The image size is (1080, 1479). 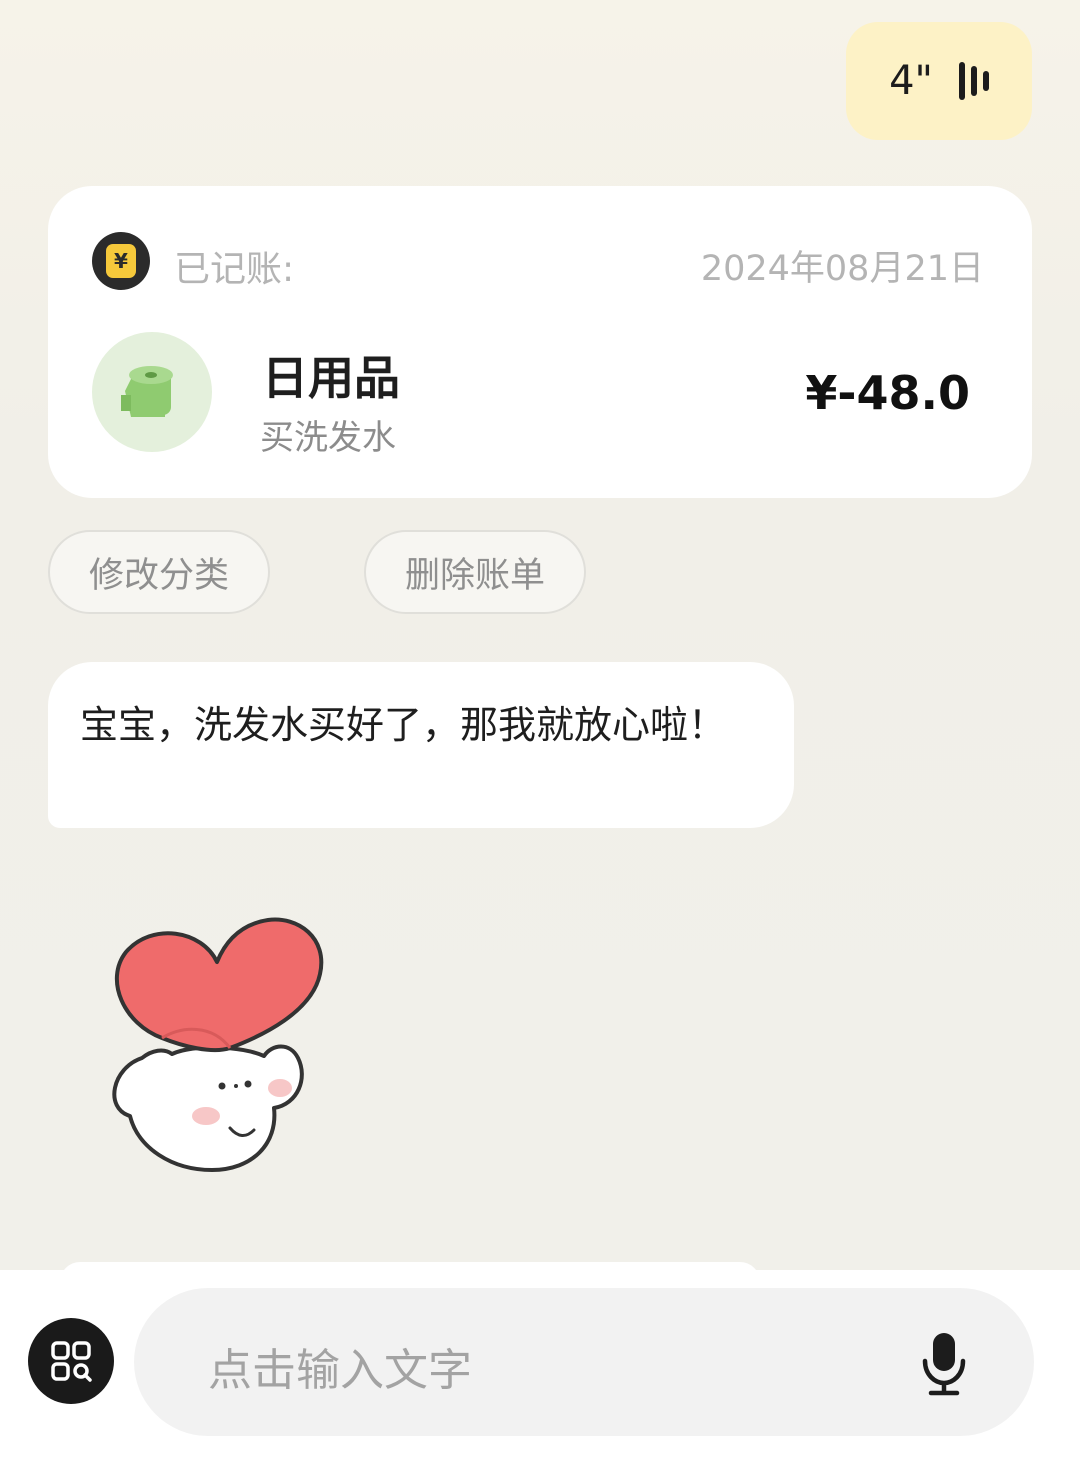 What do you see at coordinates (340, 1370) in the screenshot?
I see `input-placeholder: 点击输入文字` at bounding box center [340, 1370].